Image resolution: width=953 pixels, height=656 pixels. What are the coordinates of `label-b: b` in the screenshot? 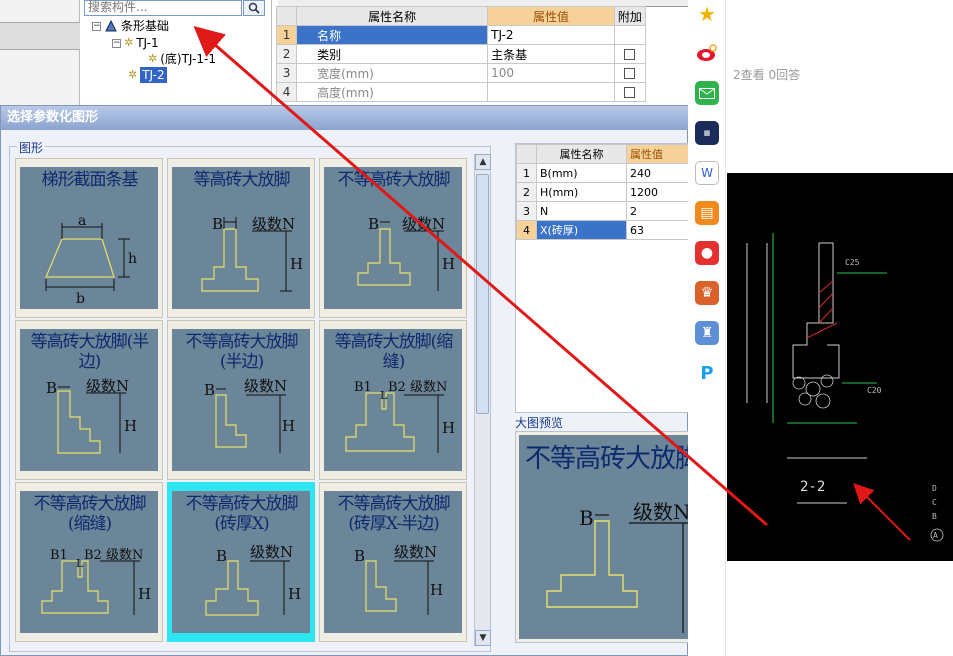 It's located at (80, 299).